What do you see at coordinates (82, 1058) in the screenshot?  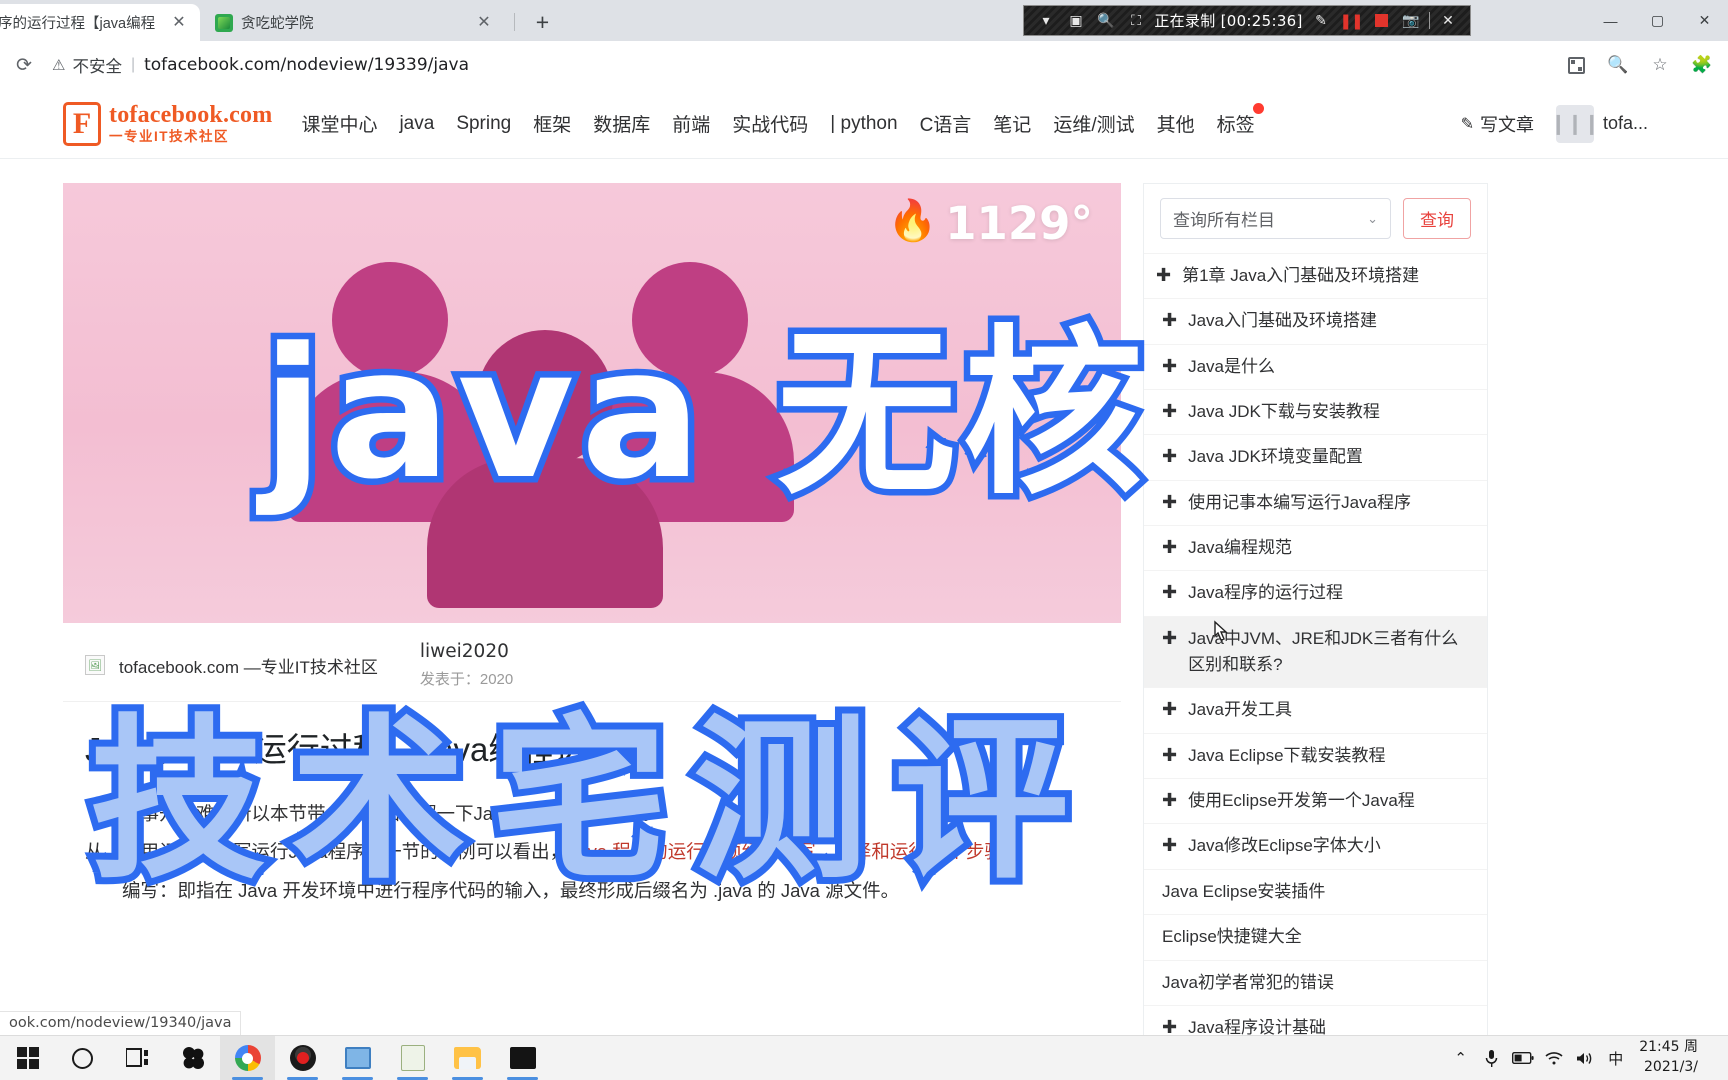 I see `cortana-button` at bounding box center [82, 1058].